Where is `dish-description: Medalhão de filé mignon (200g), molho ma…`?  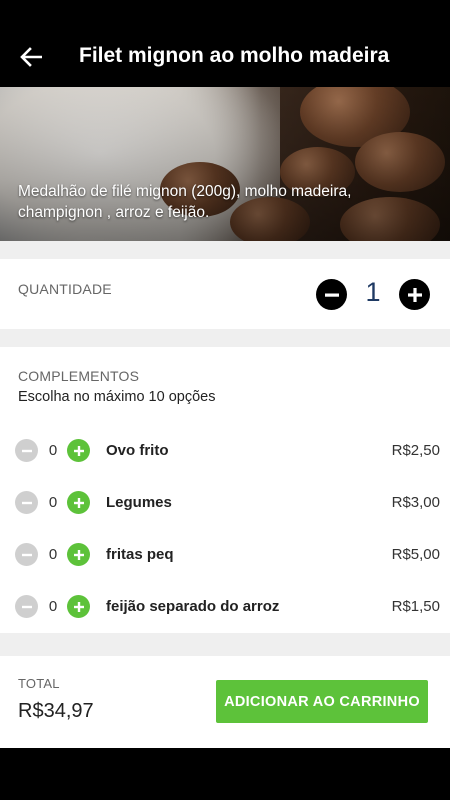 dish-description: Medalhão de filé mignon (200g), molho ma… is located at coordinates (185, 202).